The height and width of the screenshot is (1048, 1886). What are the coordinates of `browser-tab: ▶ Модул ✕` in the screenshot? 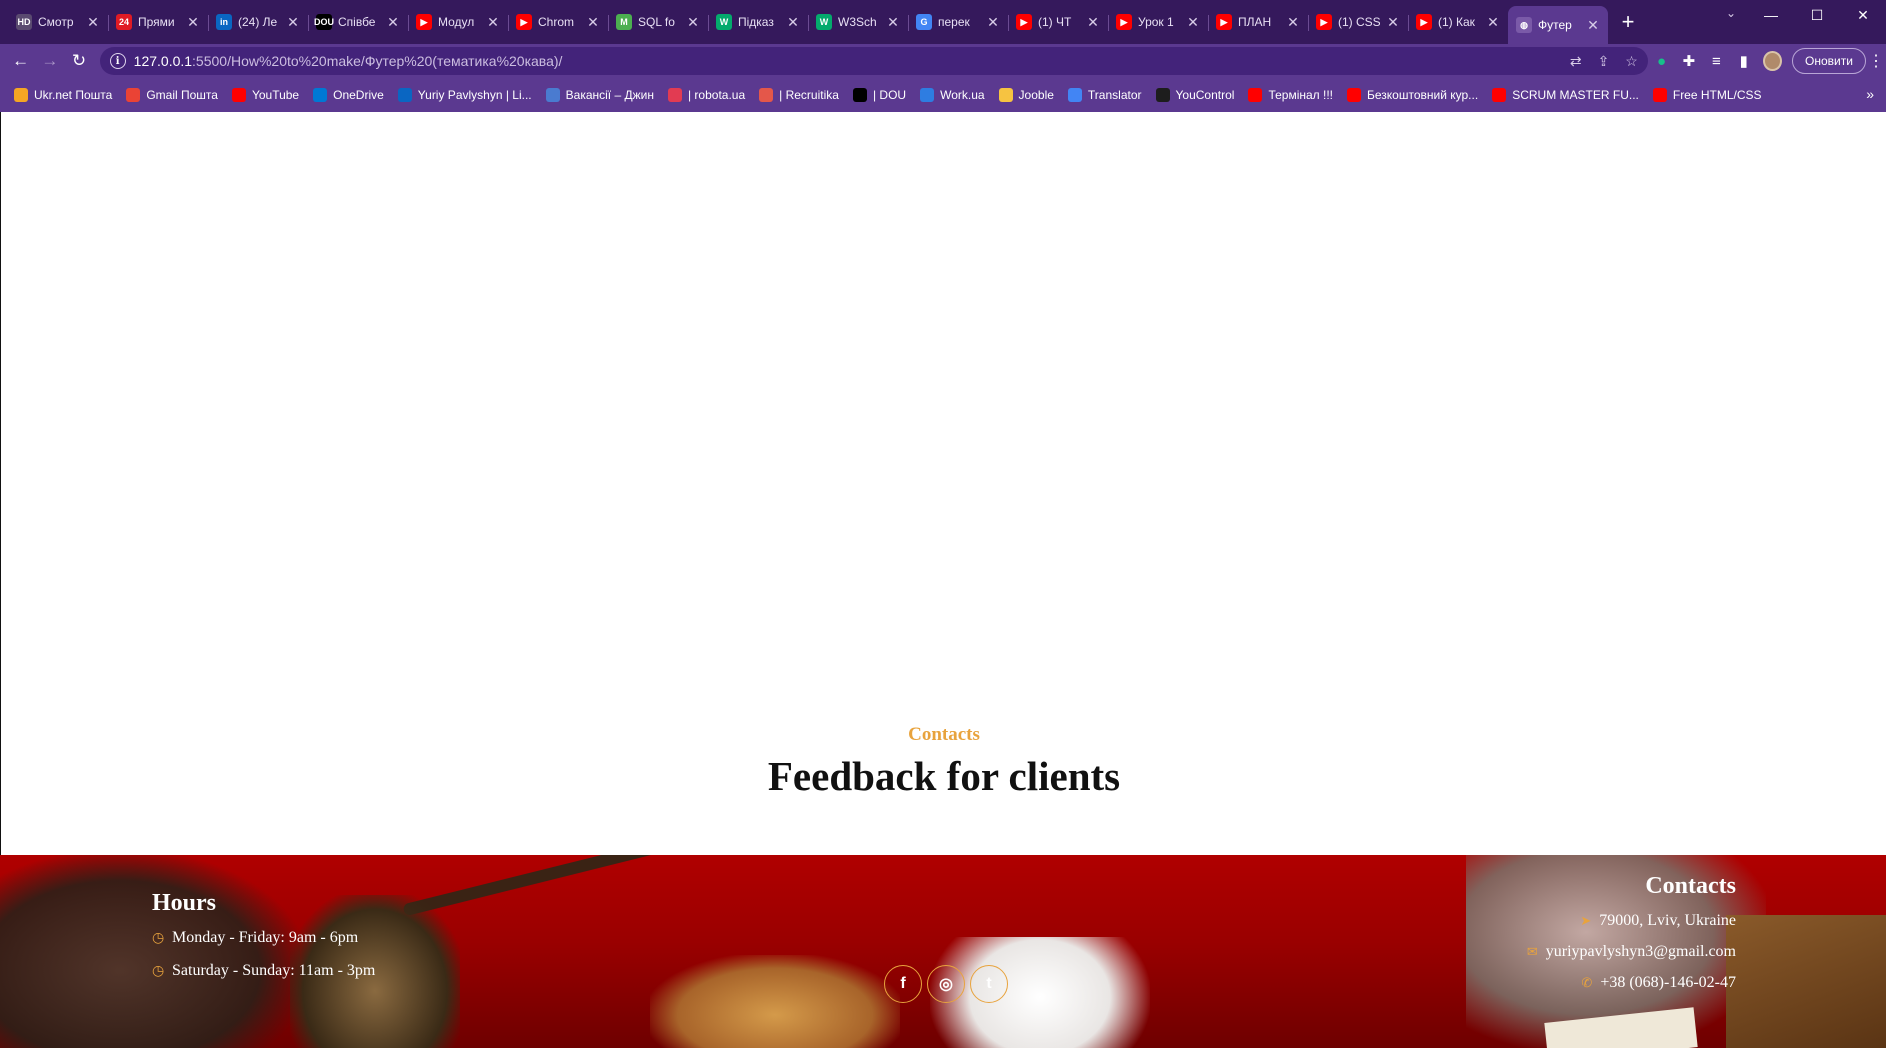 It's located at (458, 22).